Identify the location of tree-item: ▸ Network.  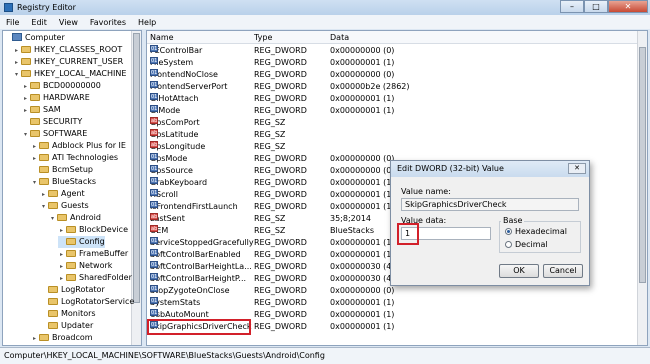
(85, 266).